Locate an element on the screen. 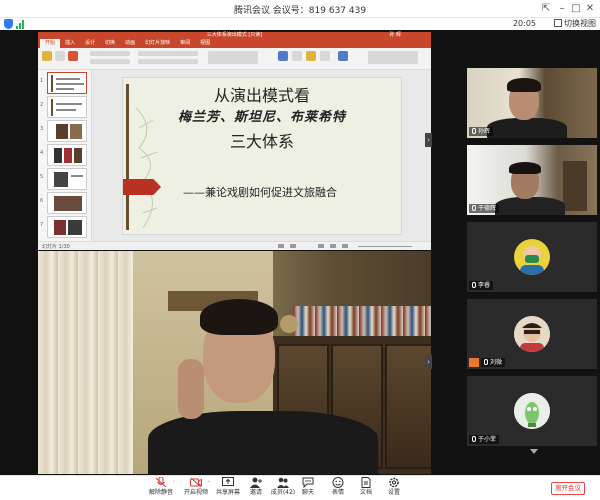  normal-view-icon is located at coordinates (321, 246).